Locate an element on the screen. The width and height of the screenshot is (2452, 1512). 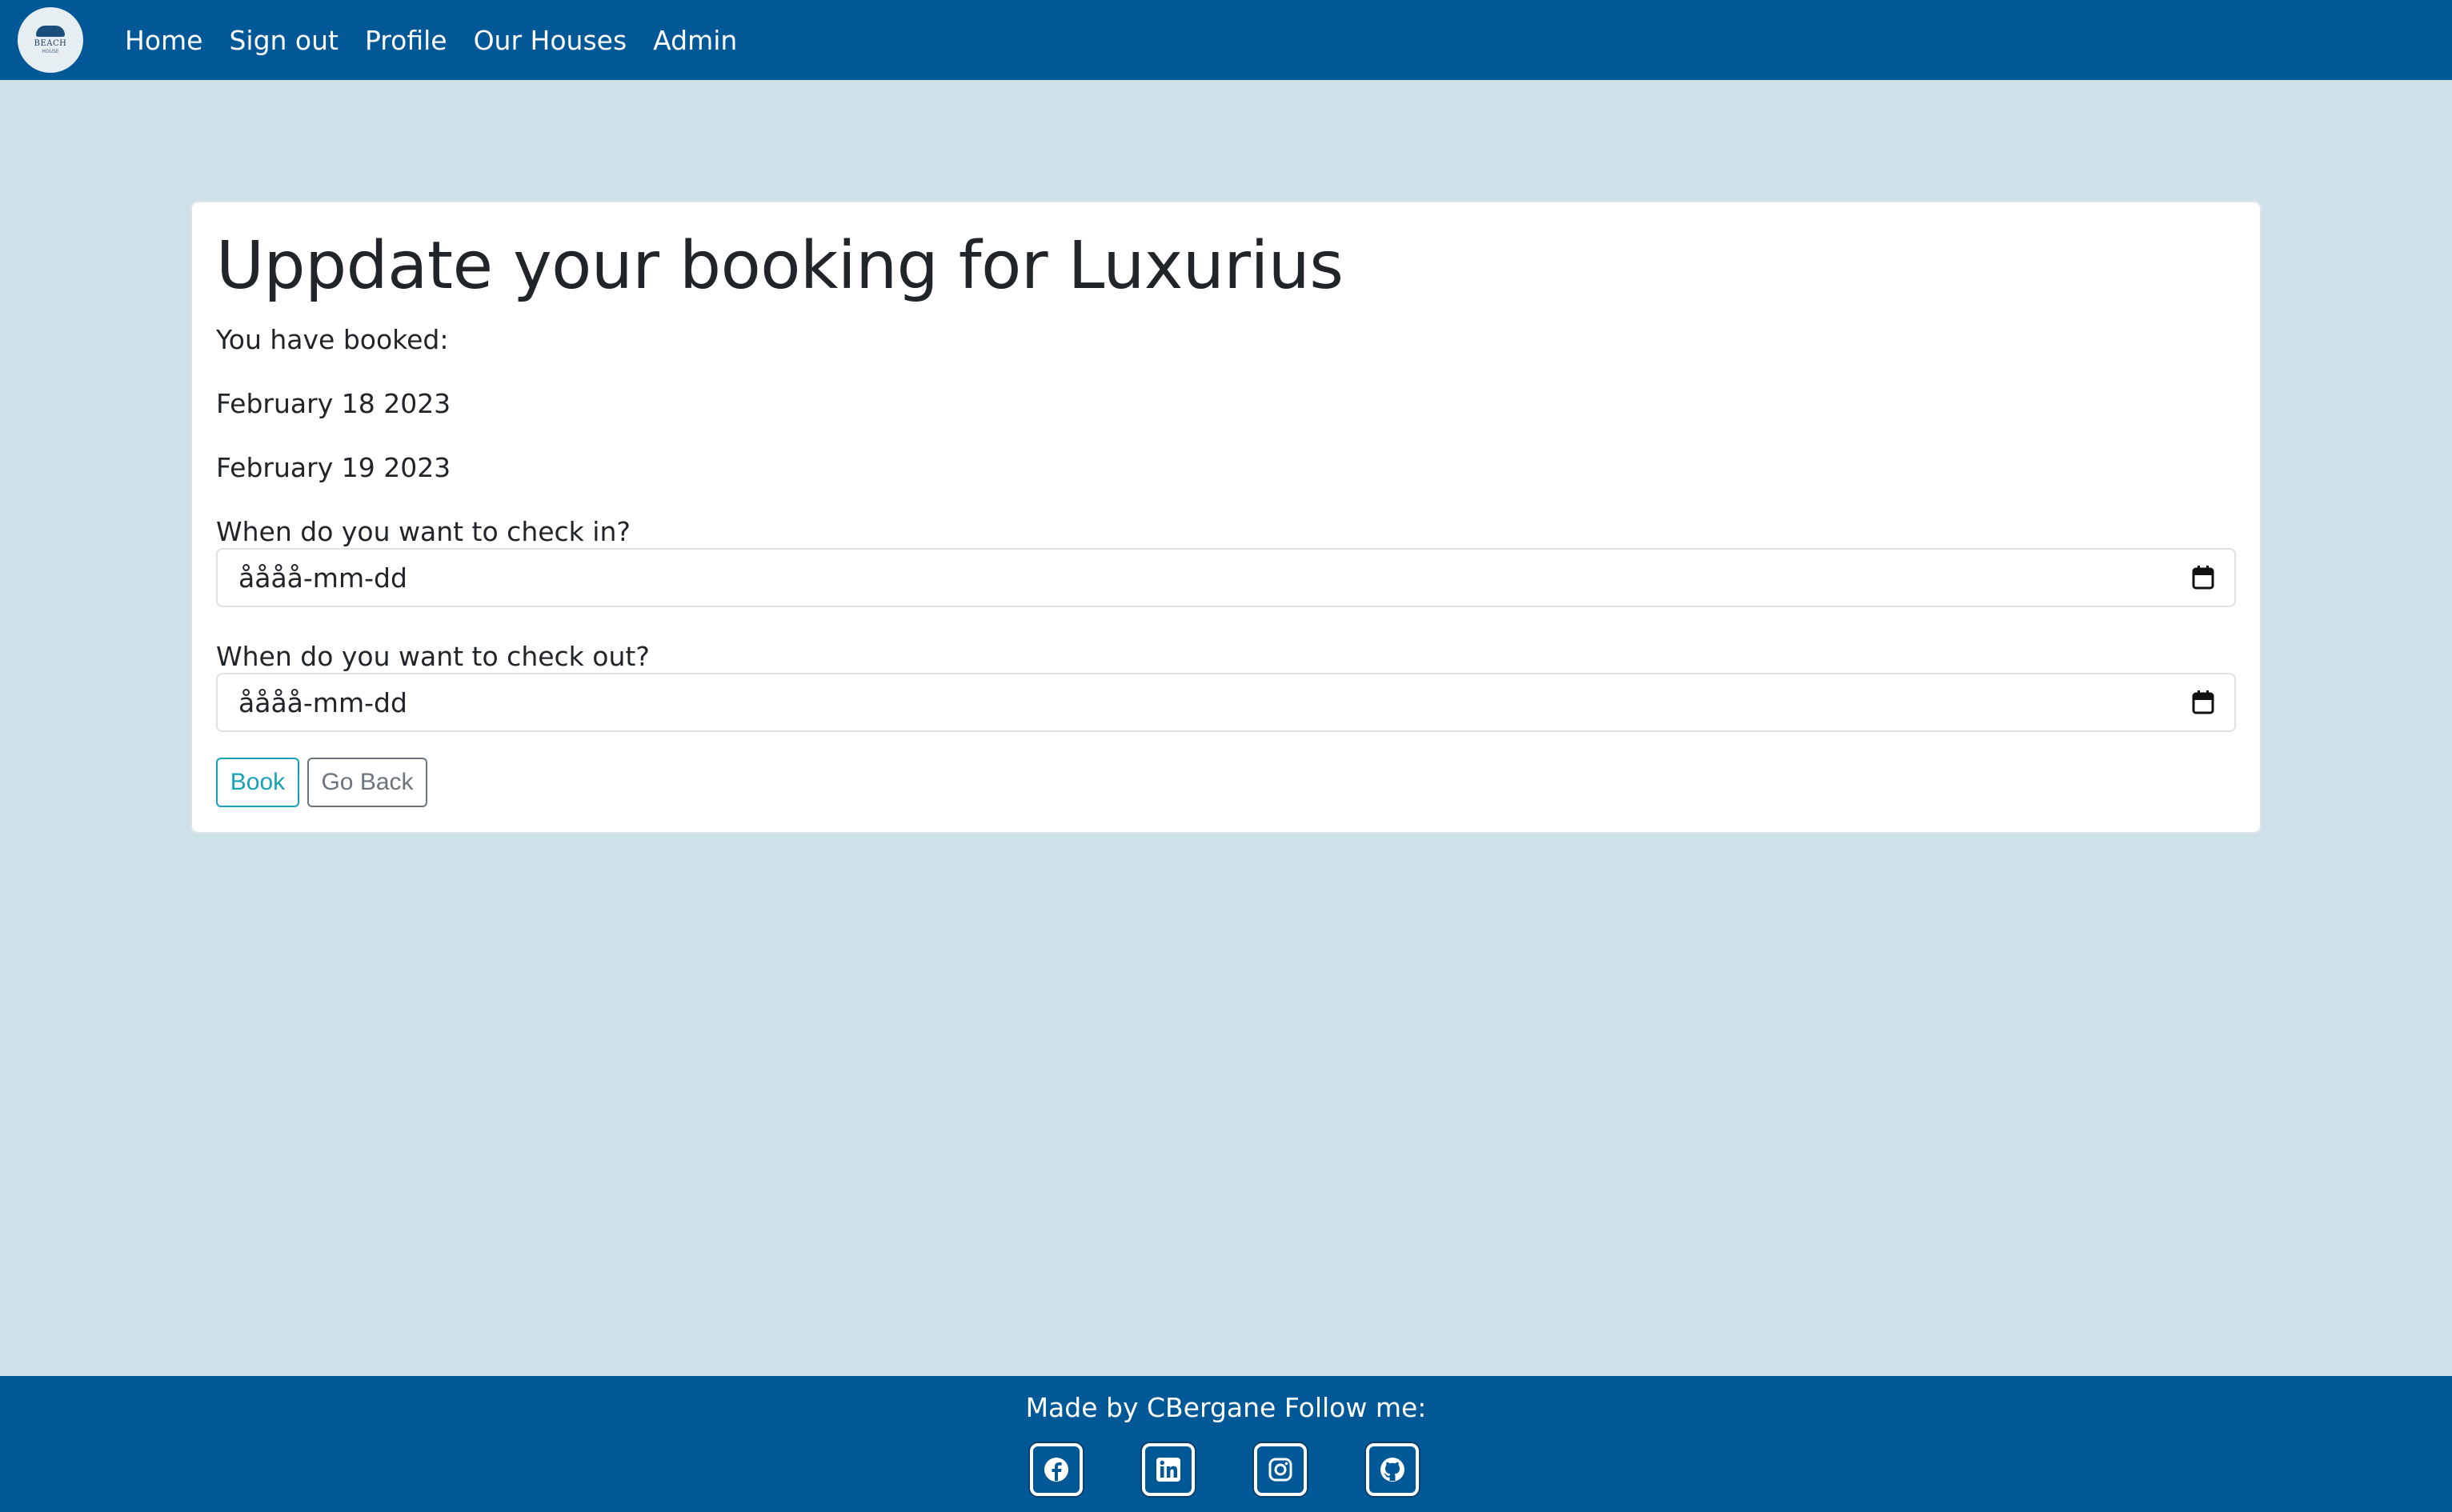
site-logo: BEACH HOUSE is located at coordinates (50, 40).